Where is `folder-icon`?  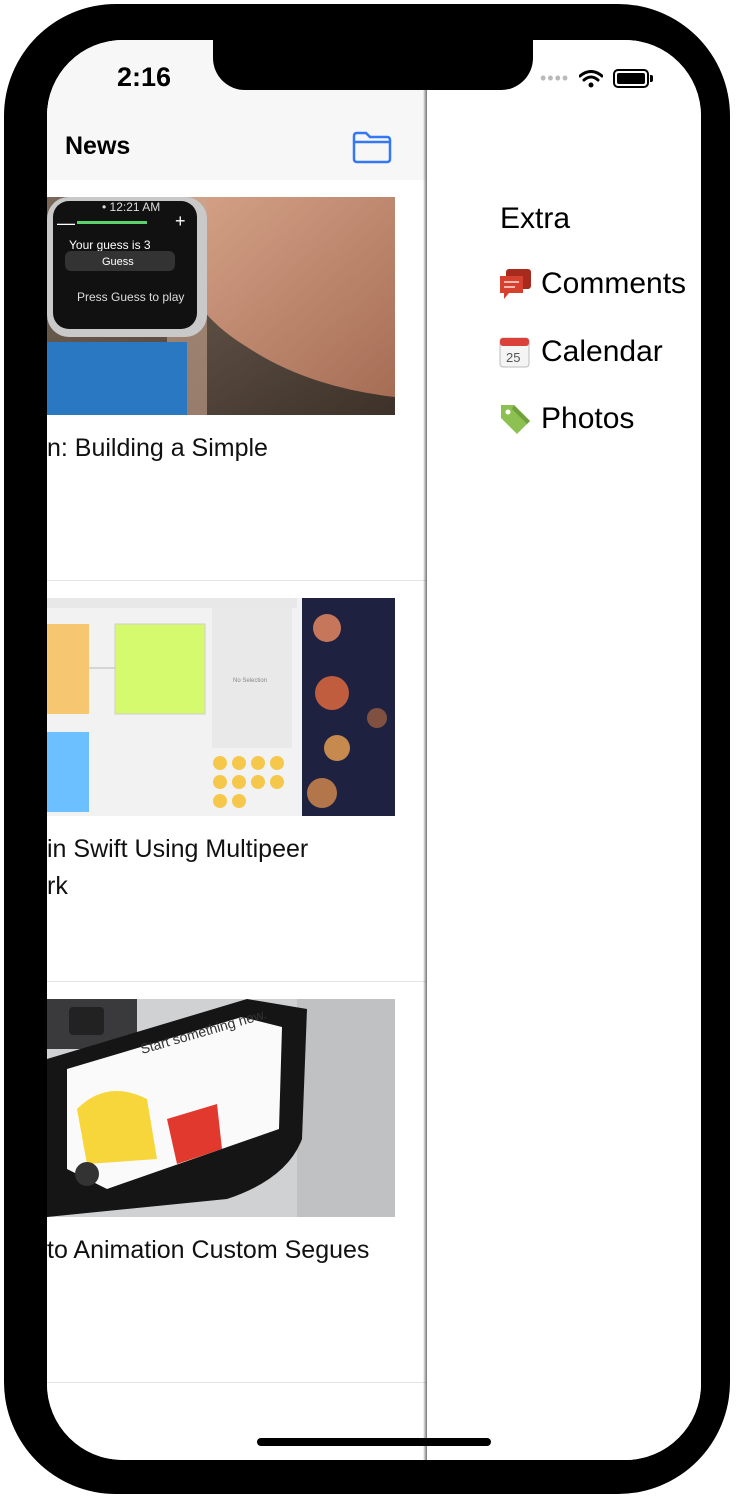
folder-icon is located at coordinates (372, 147).